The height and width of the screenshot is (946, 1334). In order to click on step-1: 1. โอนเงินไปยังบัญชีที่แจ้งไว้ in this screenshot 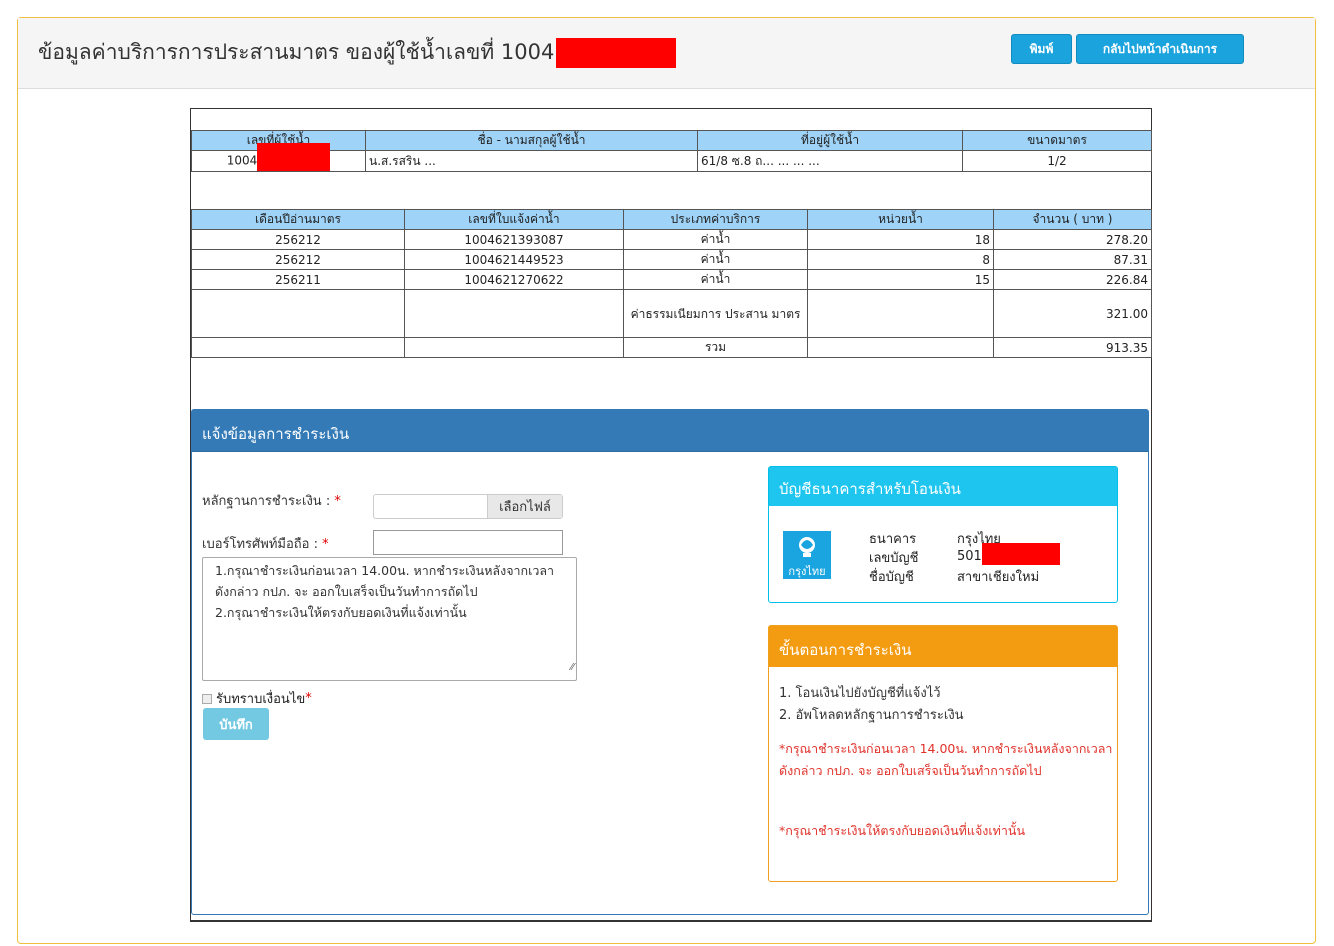, I will do `click(860, 693)`.